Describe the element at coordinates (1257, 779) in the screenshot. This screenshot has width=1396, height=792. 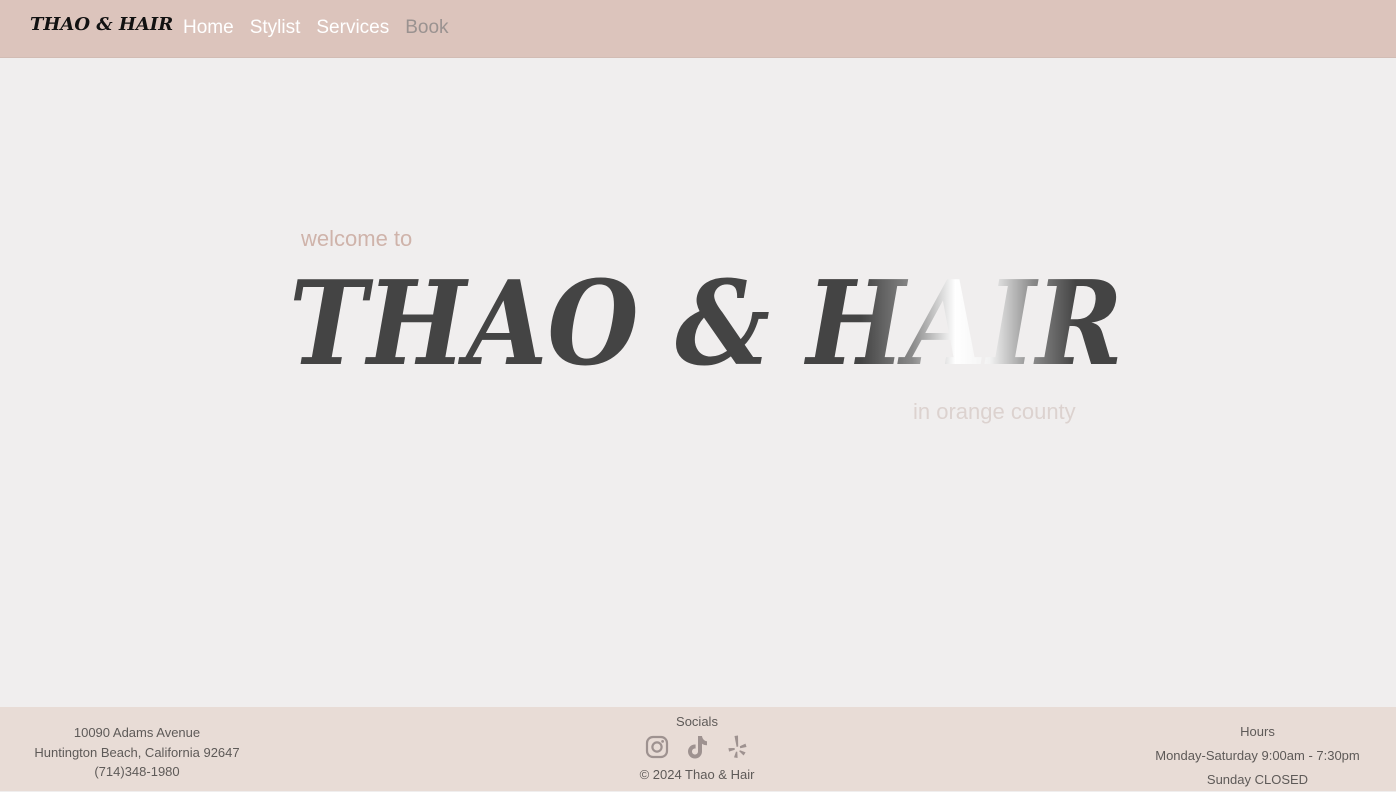
I see `hours-sunday: Sunday CLOSED` at that location.